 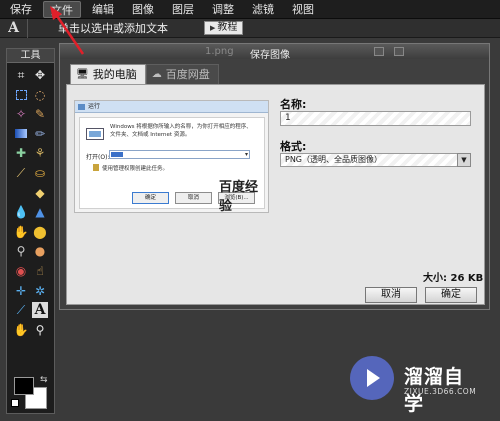 What do you see at coordinates (239, 197) in the screenshot?
I see `baidu-jingyan-watermark: 百度经验` at bounding box center [239, 197].